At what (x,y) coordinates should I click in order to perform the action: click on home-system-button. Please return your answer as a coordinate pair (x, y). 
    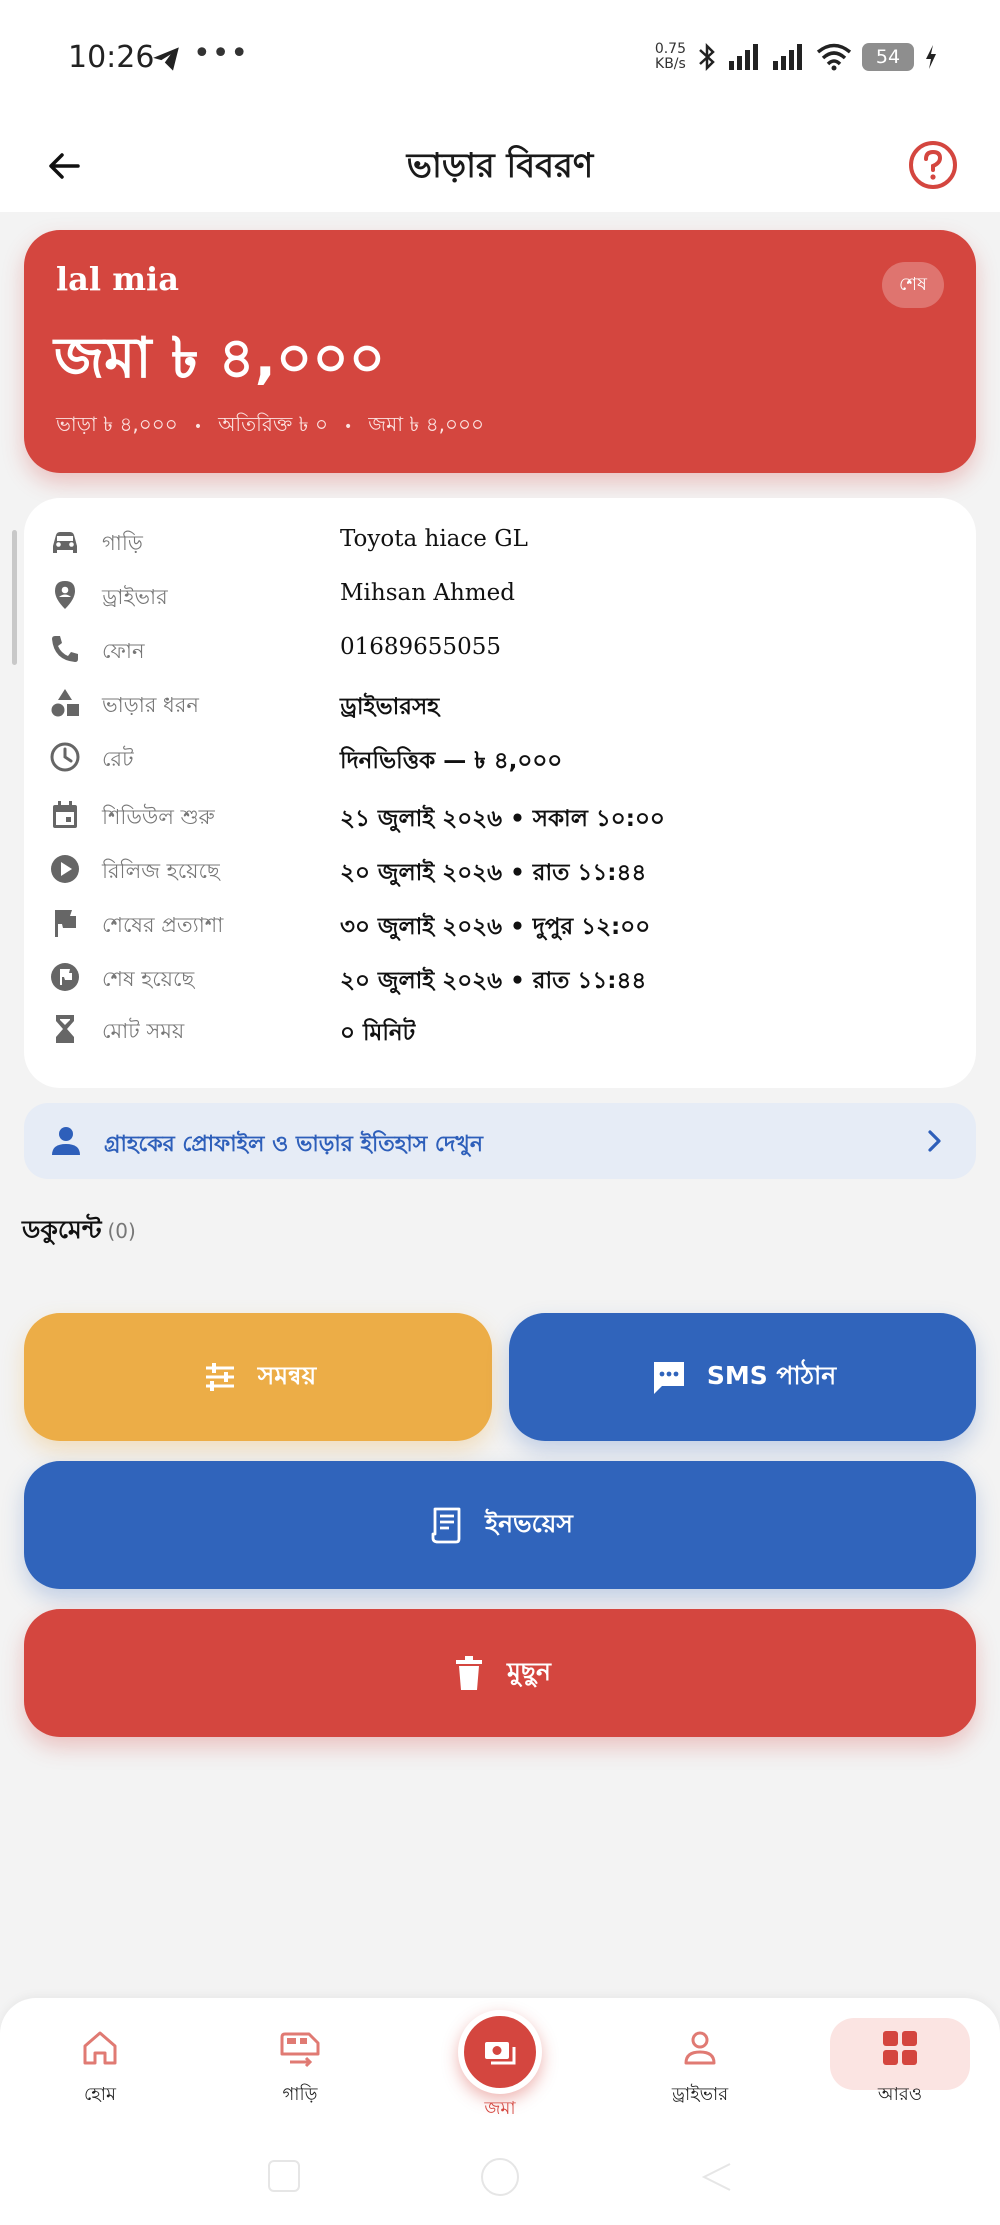
    Looking at the image, I should click on (500, 2177).